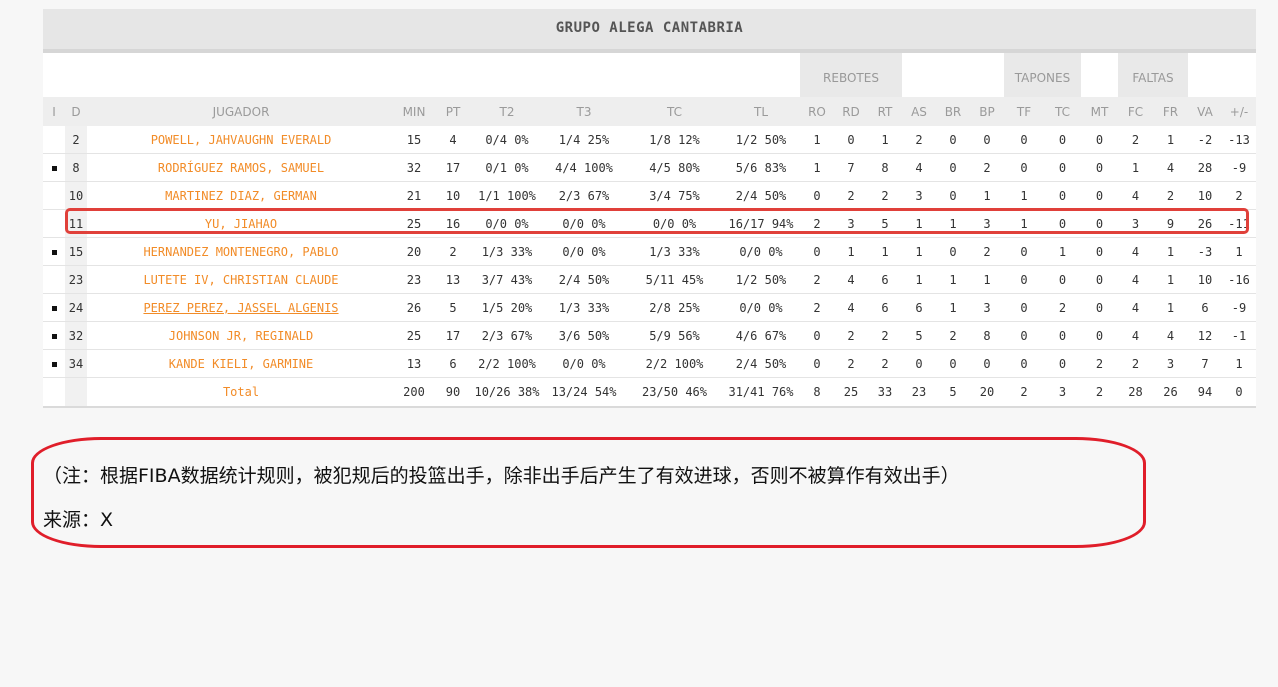 The height and width of the screenshot is (687, 1278). Describe the element at coordinates (76, 335) in the screenshot. I see `jersey-number: 32` at that location.